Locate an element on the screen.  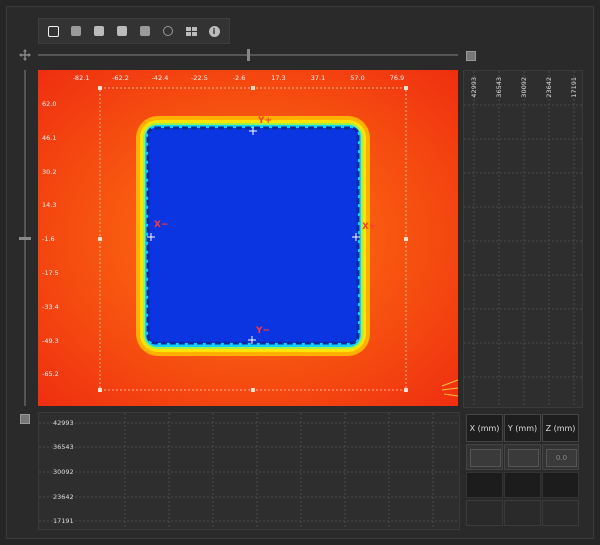
y-tick-label: -1.6 is located at coordinates (48, 239).